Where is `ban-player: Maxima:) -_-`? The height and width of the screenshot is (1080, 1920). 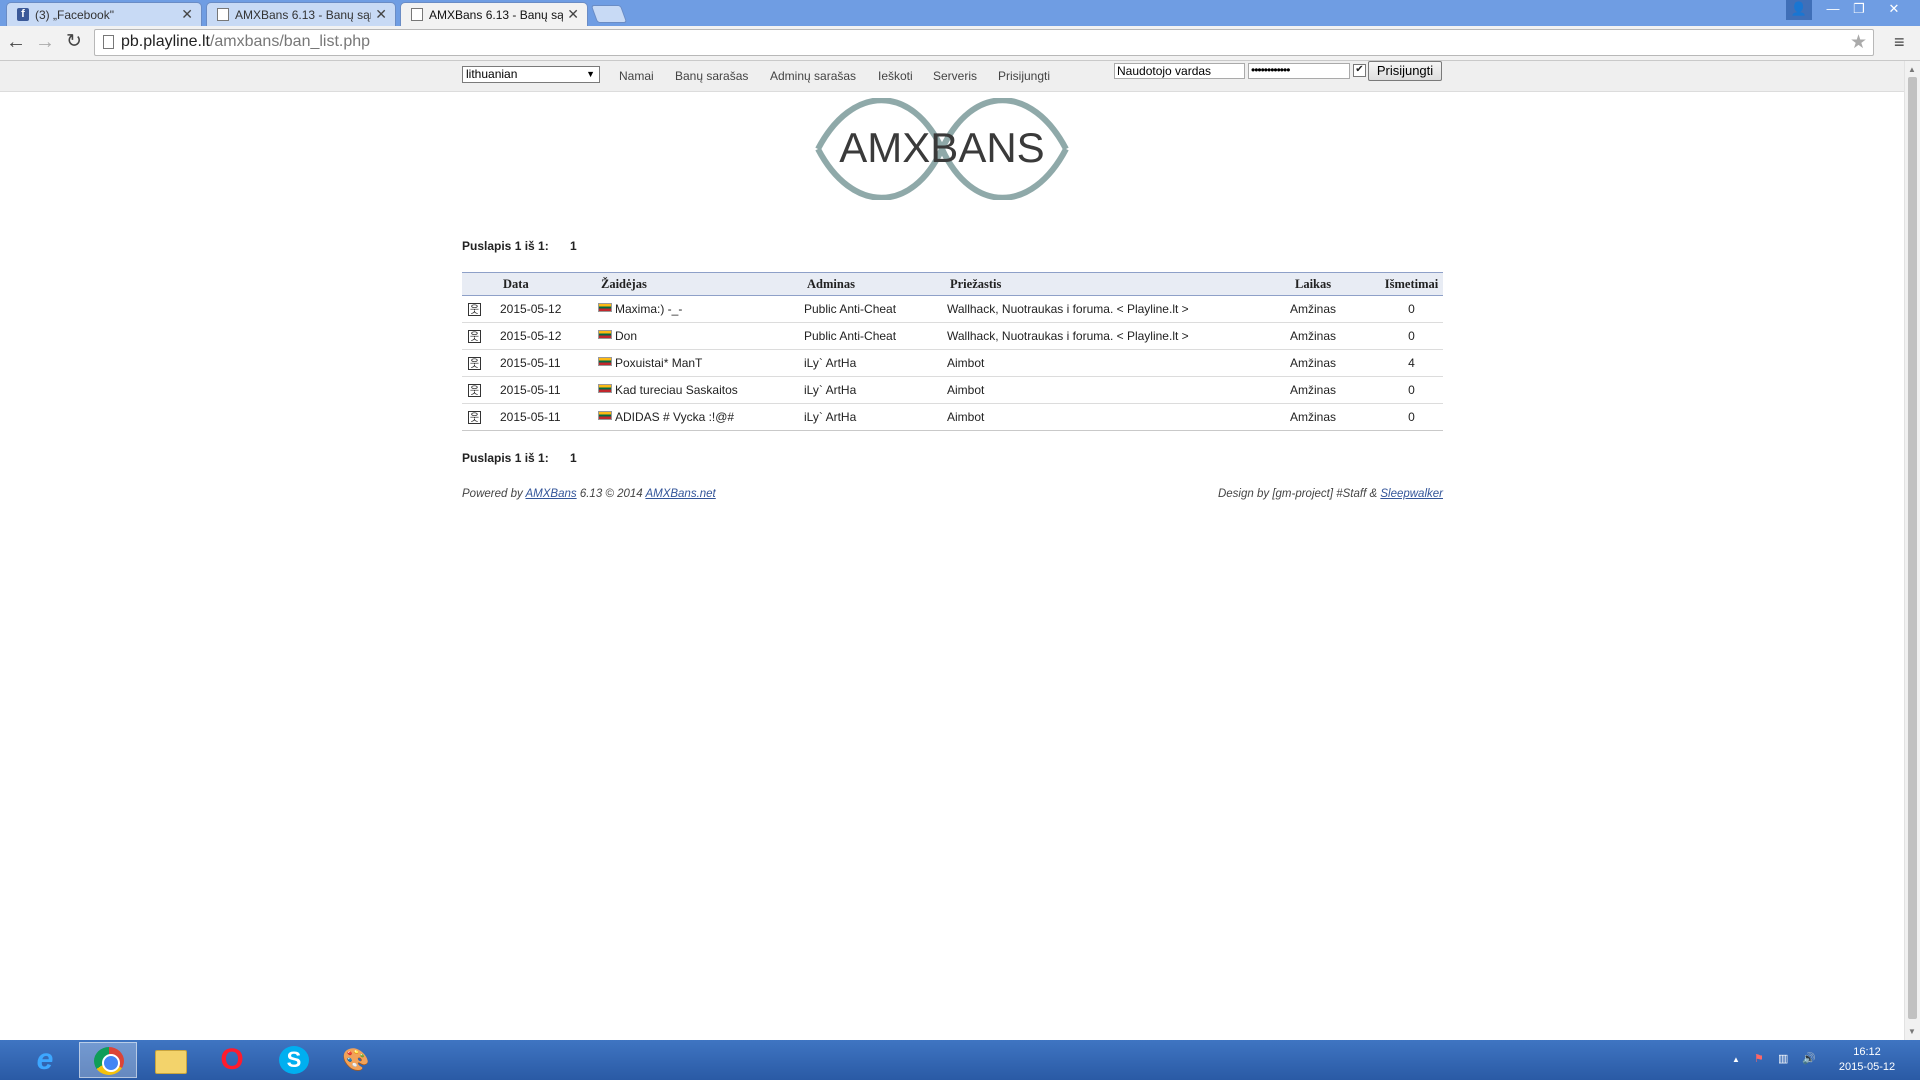
ban-player: Maxima:) -_- is located at coordinates (701, 309).